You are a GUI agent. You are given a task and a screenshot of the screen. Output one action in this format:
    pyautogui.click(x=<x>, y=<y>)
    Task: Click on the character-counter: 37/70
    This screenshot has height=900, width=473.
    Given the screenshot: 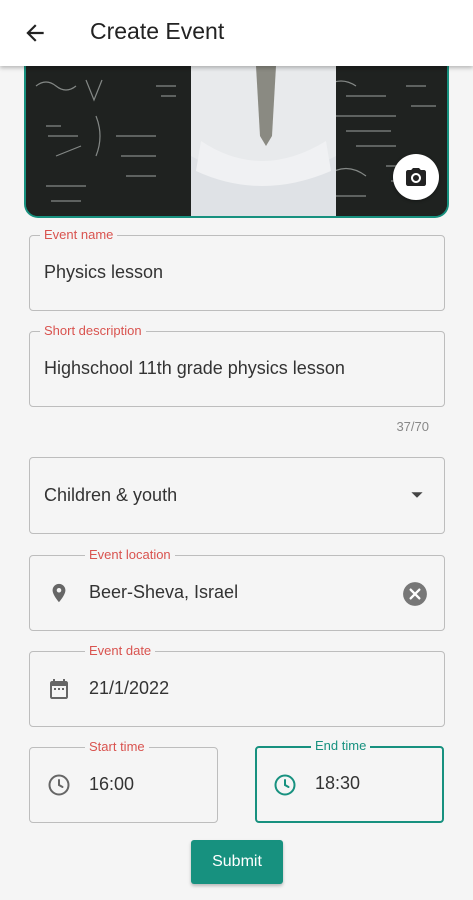 What is the action you would take?
    pyautogui.click(x=412, y=426)
    